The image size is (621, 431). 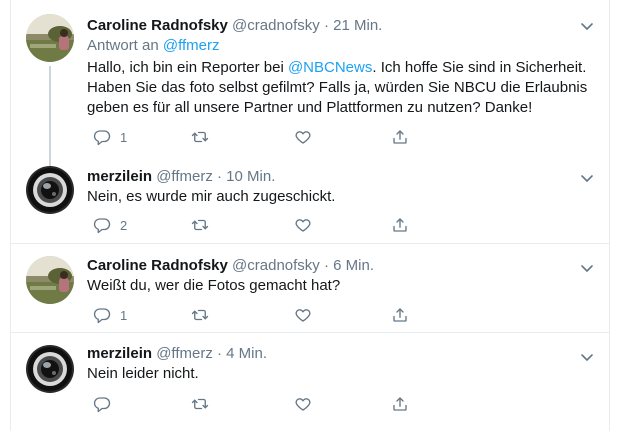 What do you see at coordinates (342, 354) in the screenshot?
I see `tweet-header: merzilein @ffmerz · 4 Min.` at bounding box center [342, 354].